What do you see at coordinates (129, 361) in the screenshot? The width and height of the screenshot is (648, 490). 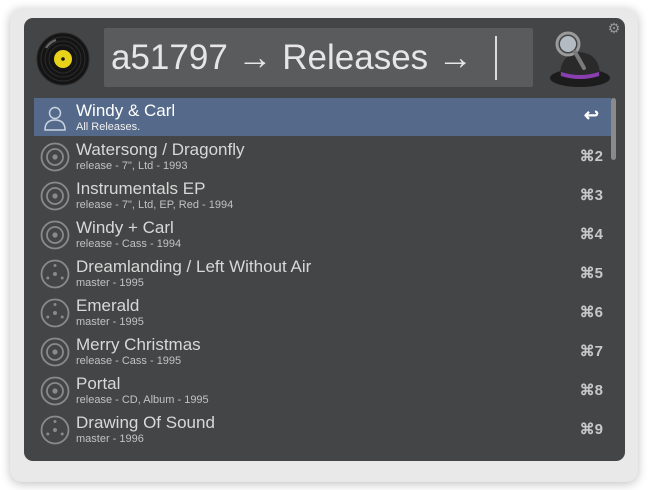 I see `result-subtitle: release - Cass - 1995` at bounding box center [129, 361].